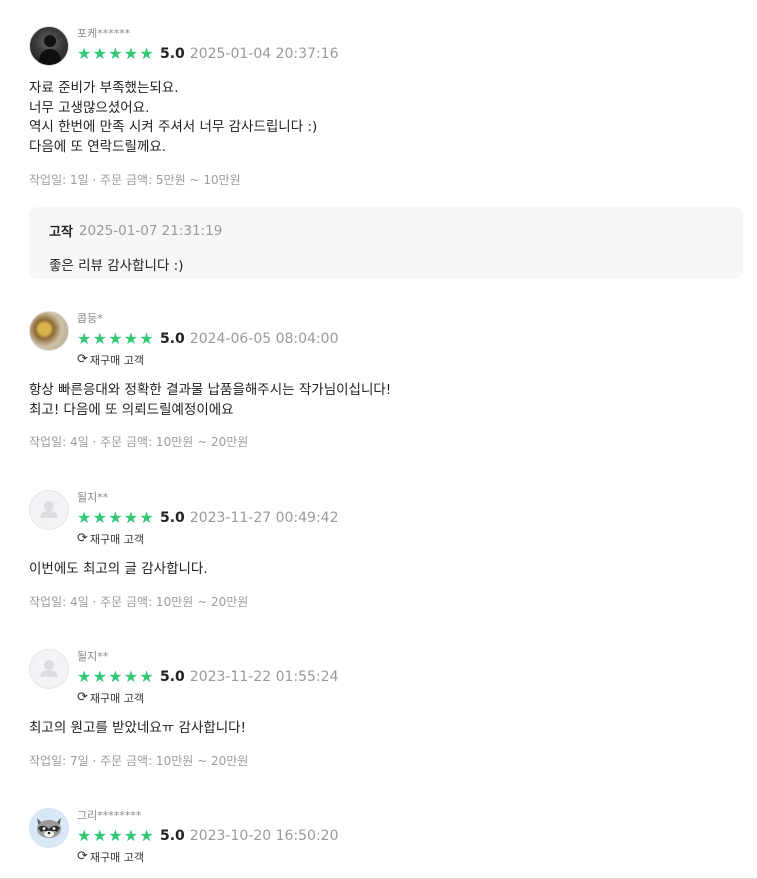 The image size is (757, 879). What do you see at coordinates (61, 232) in the screenshot?
I see `reply-author: 고작` at bounding box center [61, 232].